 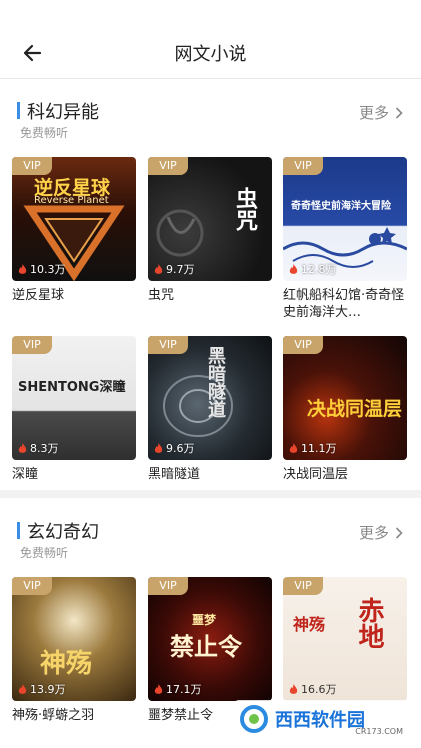 What do you see at coordinates (180, 448) in the screenshot?
I see `play-count-value: 9.6万` at bounding box center [180, 448].